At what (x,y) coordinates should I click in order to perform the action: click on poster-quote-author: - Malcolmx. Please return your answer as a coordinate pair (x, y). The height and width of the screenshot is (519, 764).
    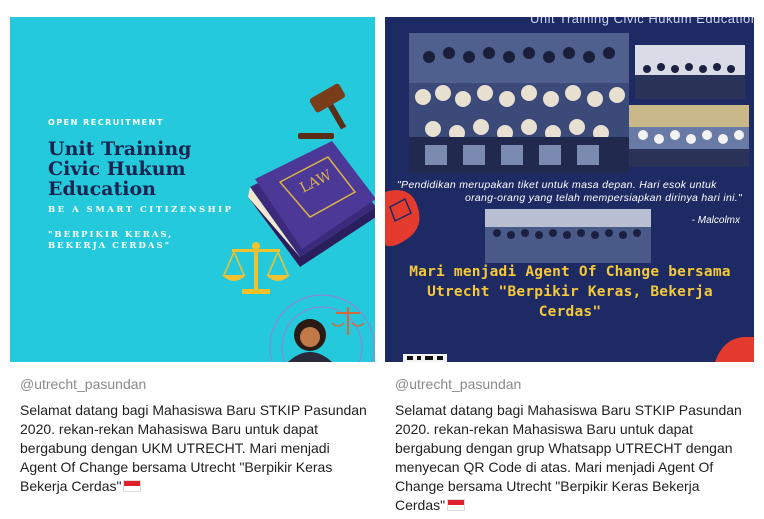
    Looking at the image, I should click on (715, 220).